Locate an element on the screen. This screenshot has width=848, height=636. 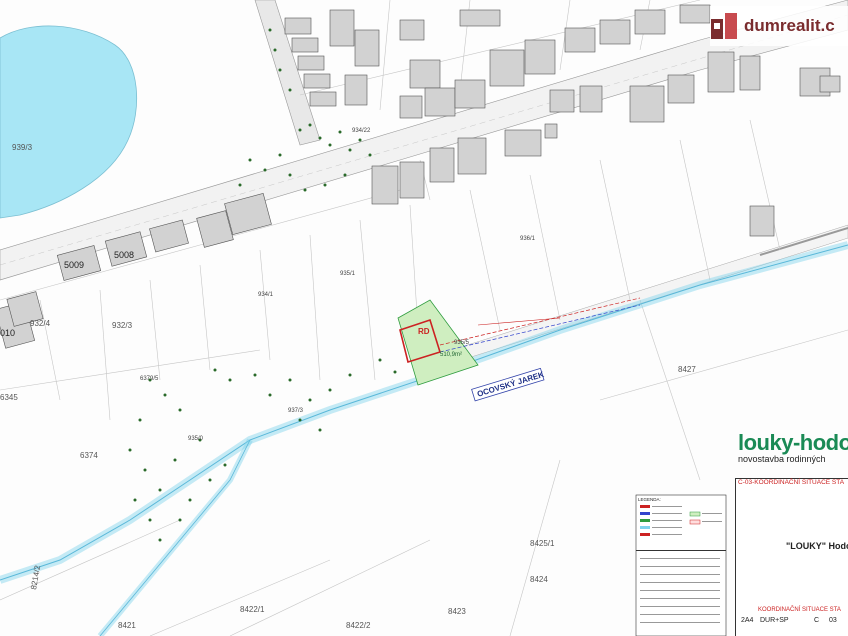
stream-name: OCOVSKÝ JAREK is located at coordinates (510, 384).